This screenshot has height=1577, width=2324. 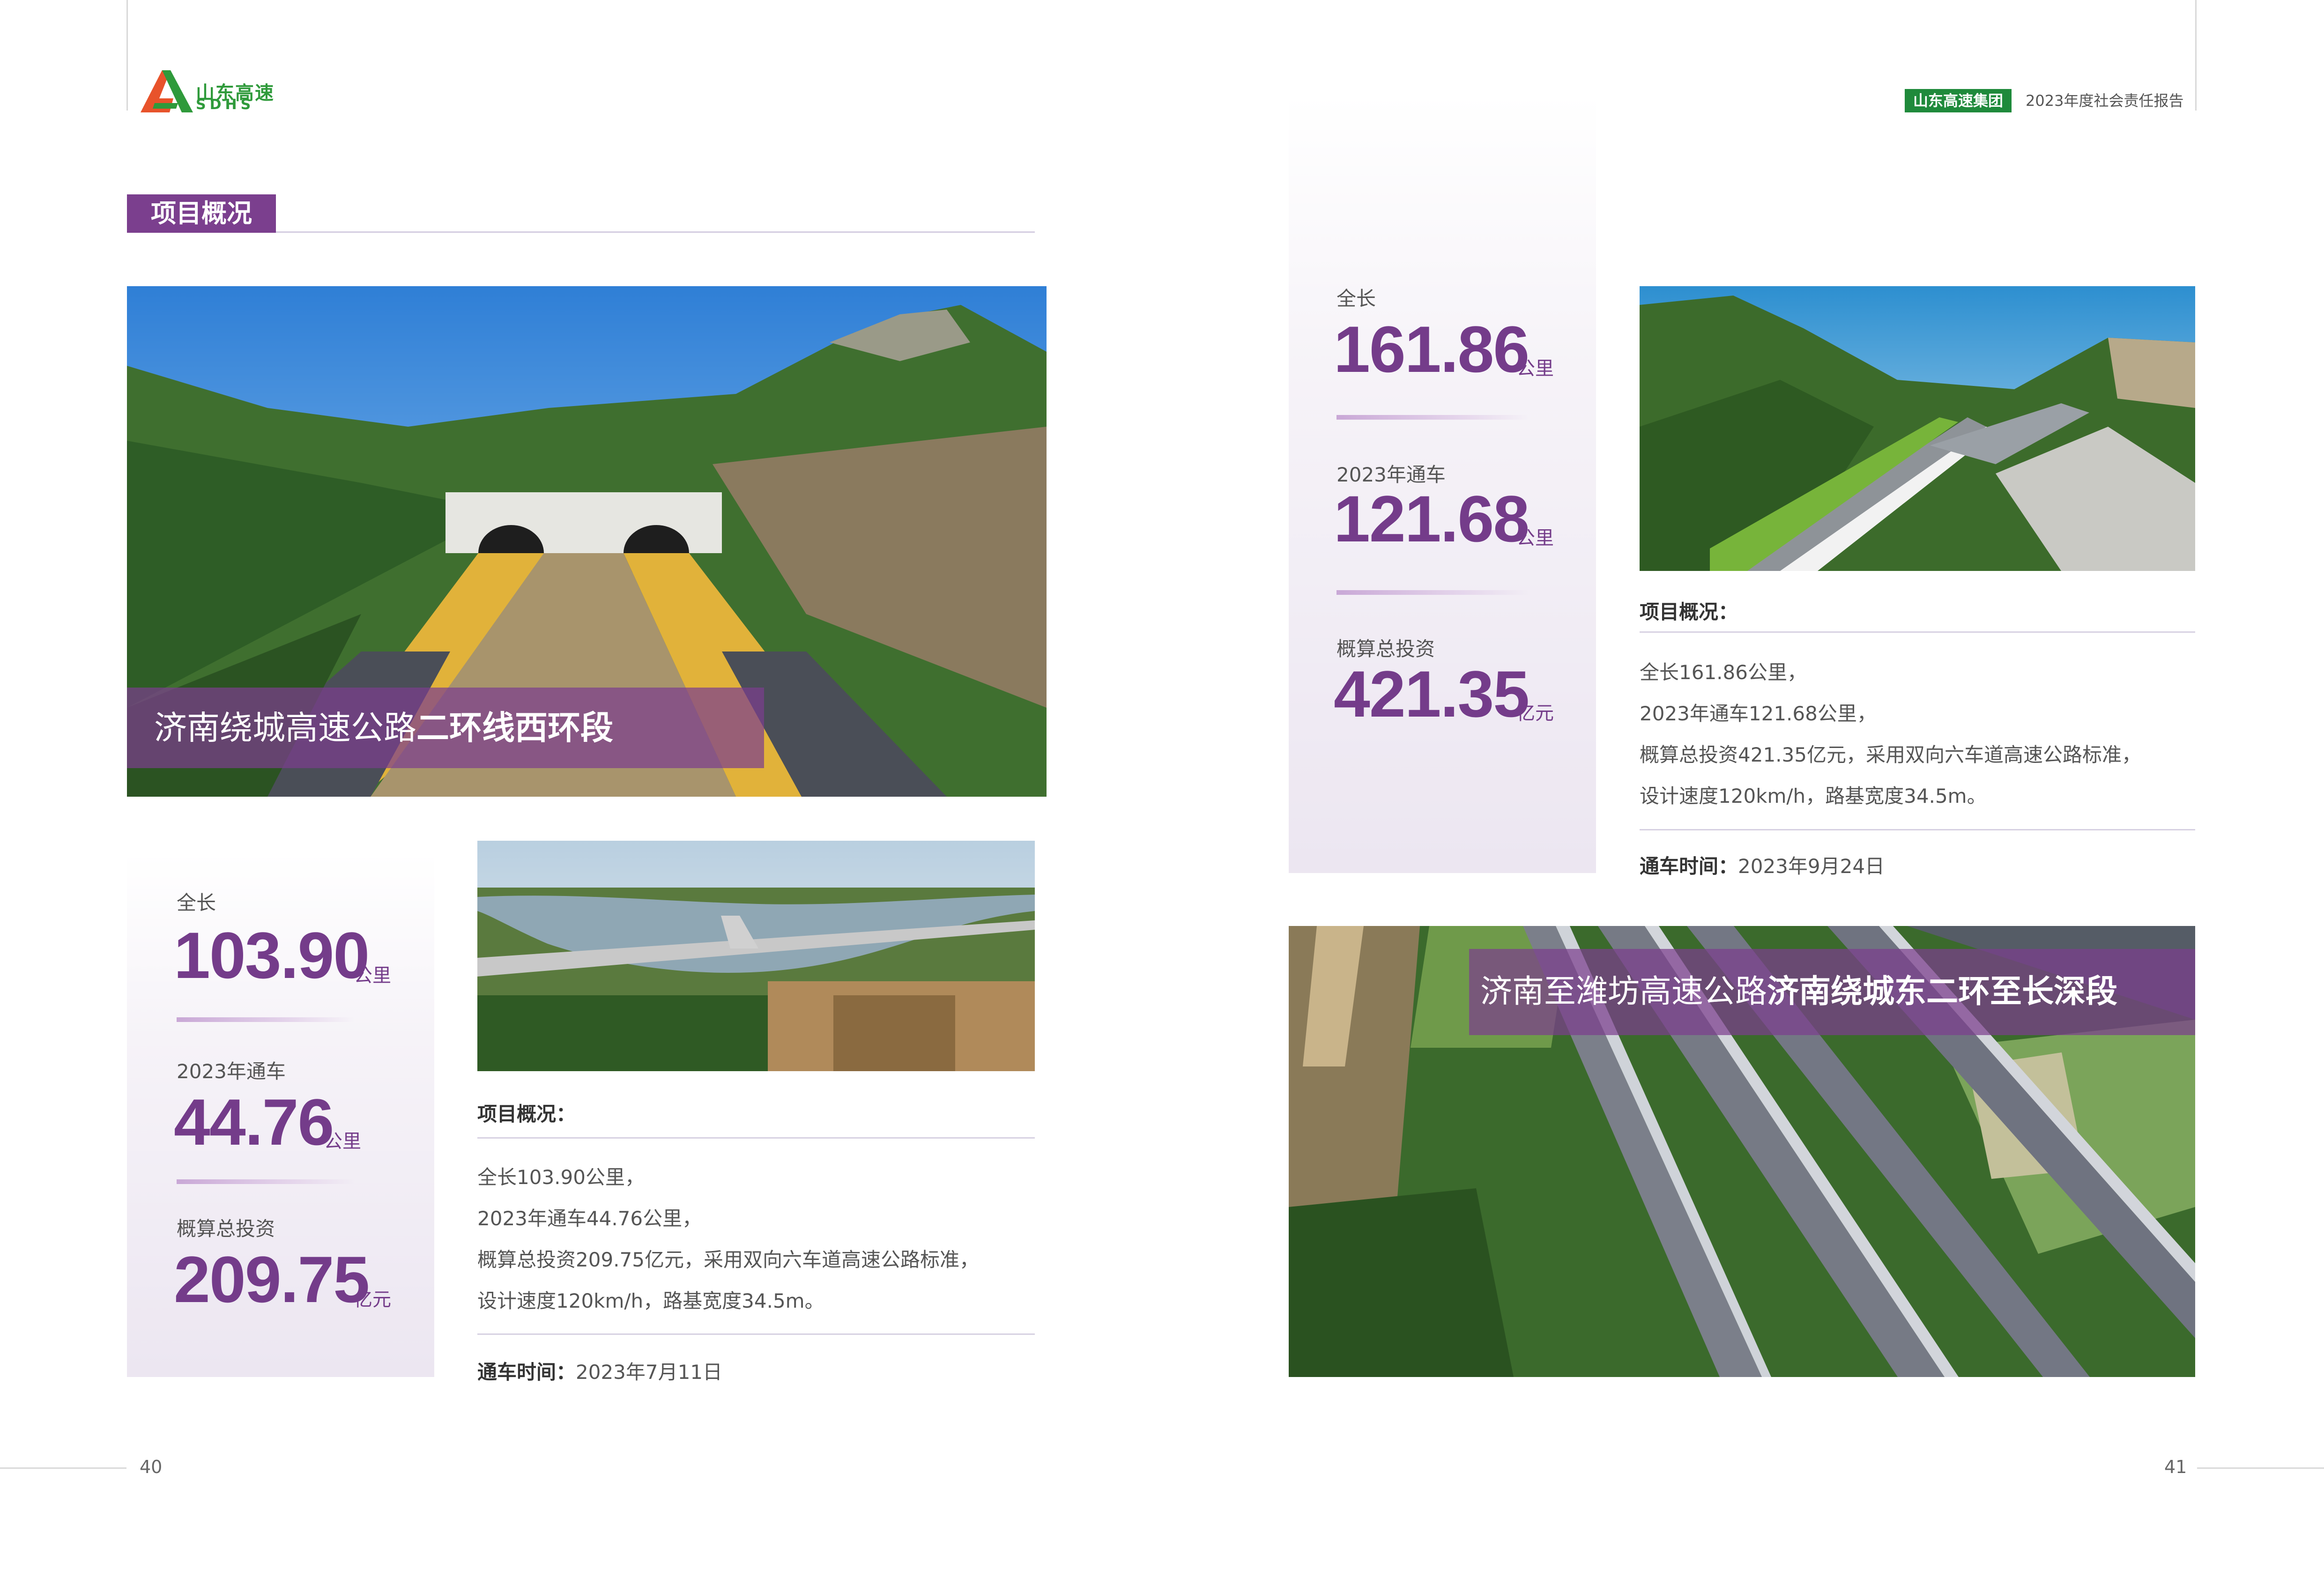 What do you see at coordinates (655, 232) in the screenshot?
I see `section-rule` at bounding box center [655, 232].